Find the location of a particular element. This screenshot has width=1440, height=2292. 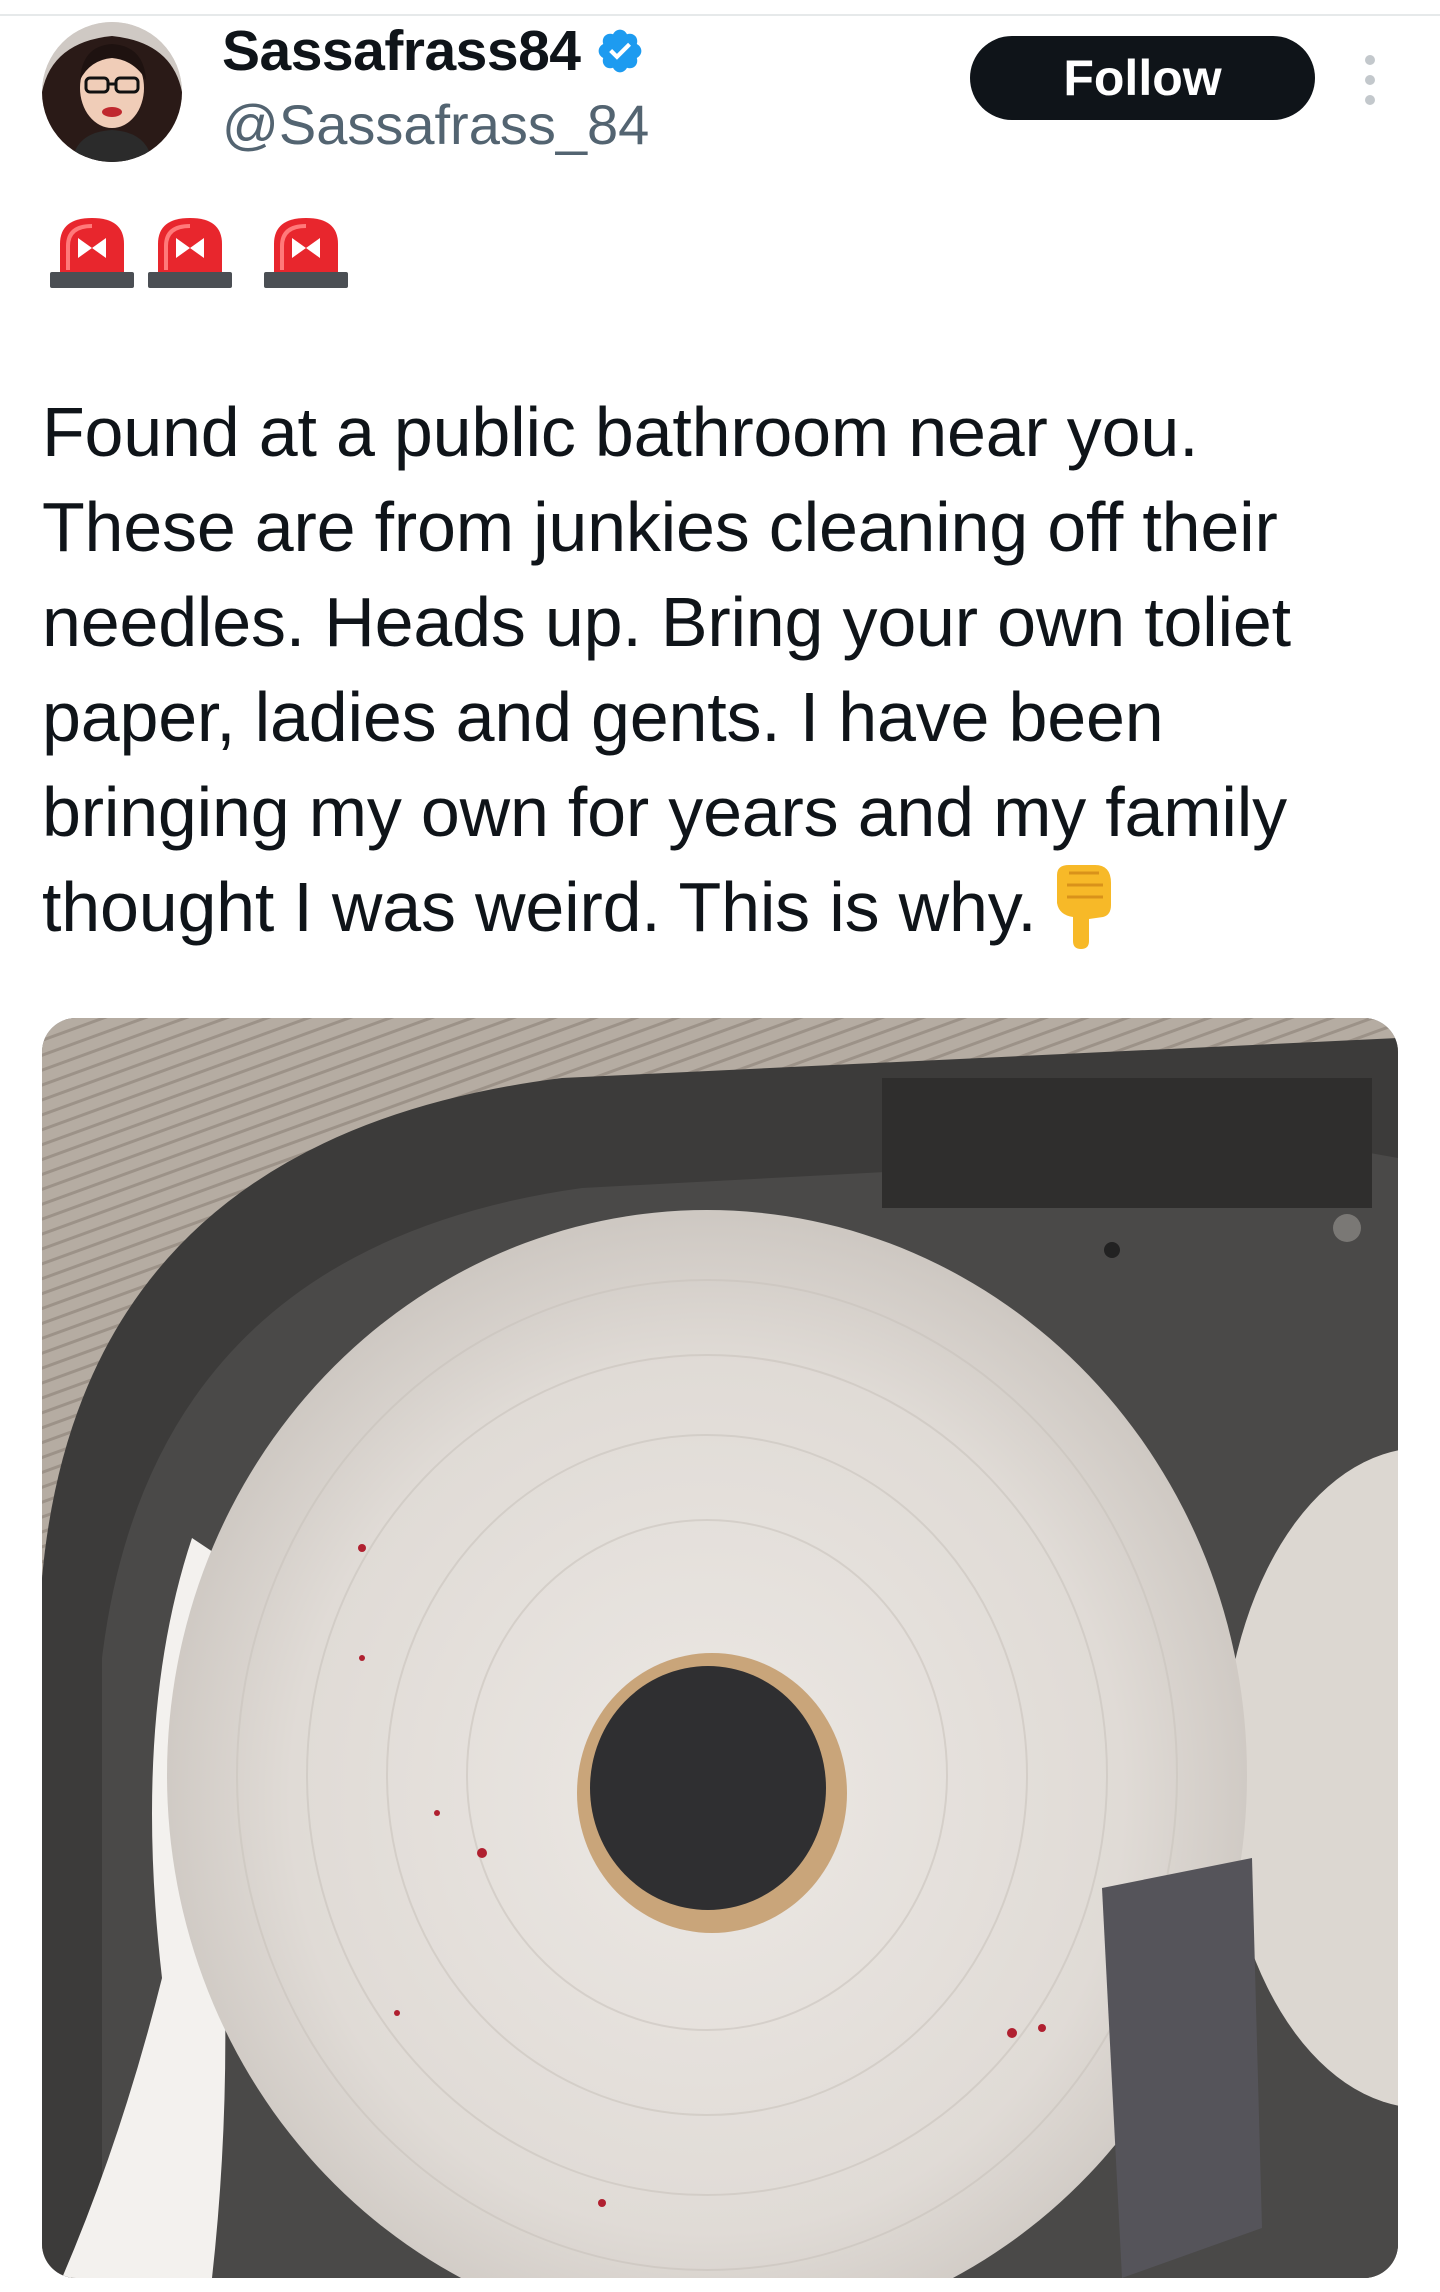

author-name-row: Sassafrass84 is located at coordinates (433, 51).